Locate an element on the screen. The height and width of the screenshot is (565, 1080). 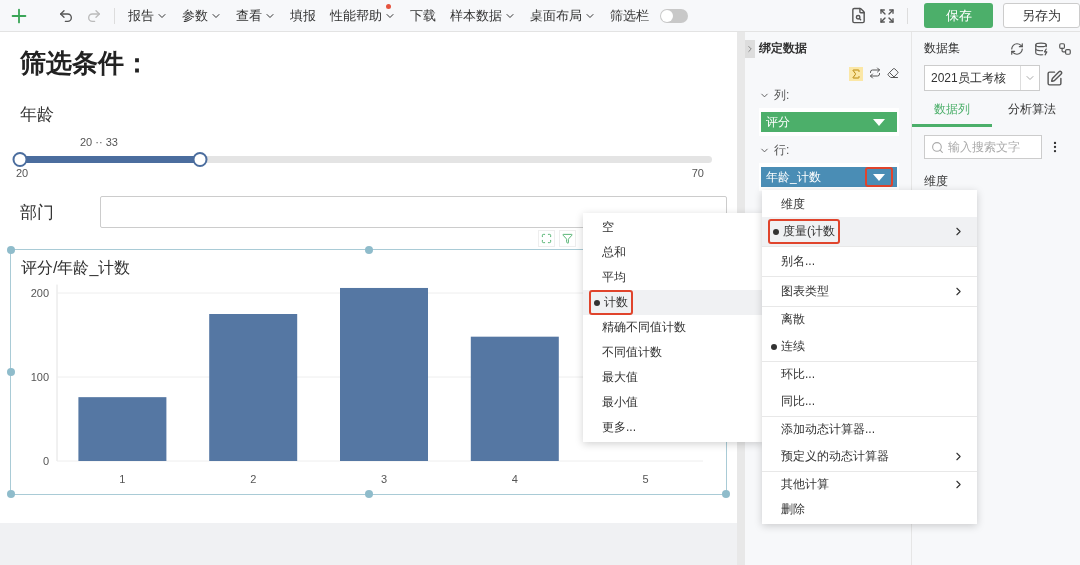
relation-icon is located at coordinates (1065, 48).